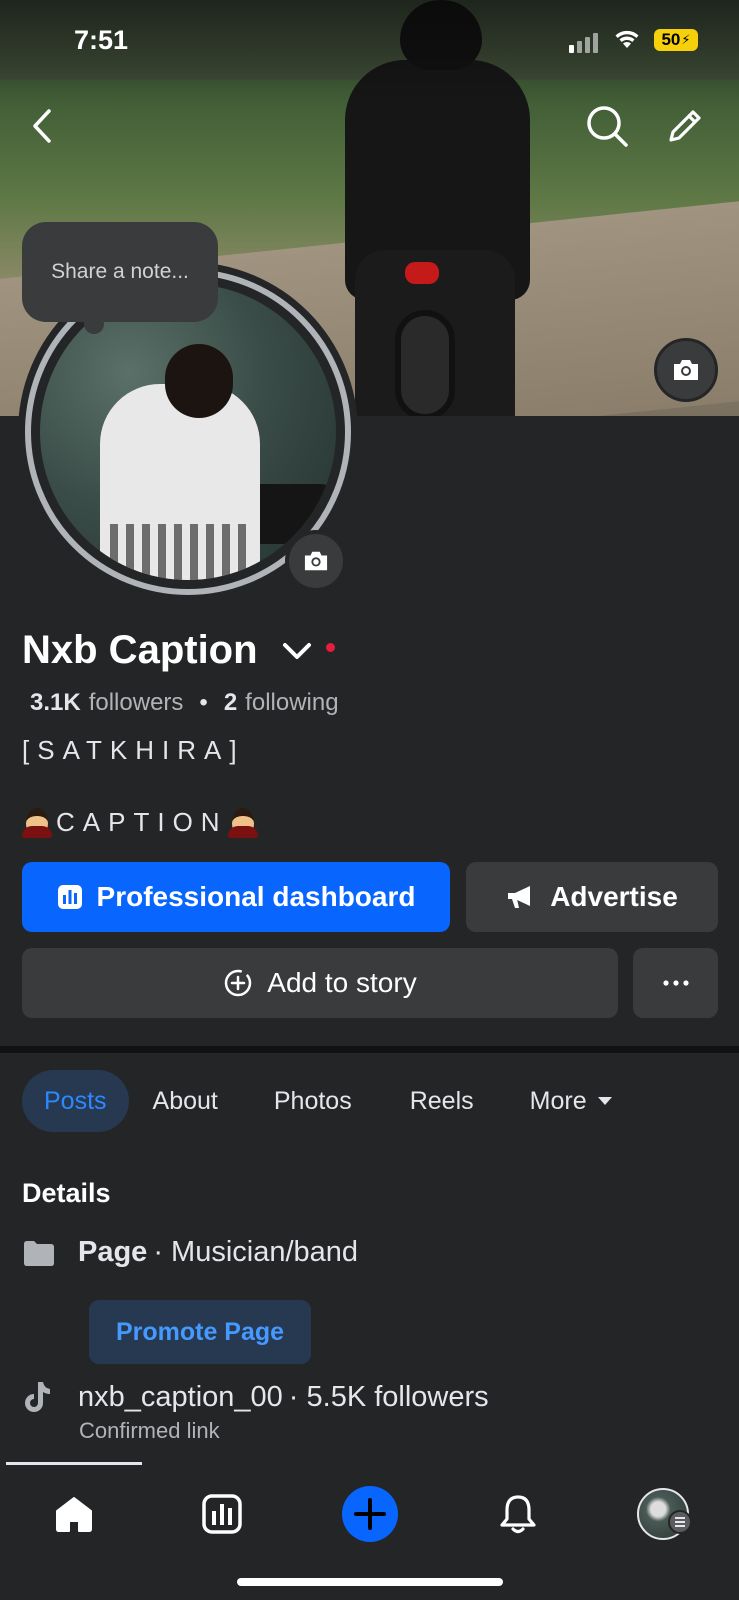  I want to click on tab-photos: Photos, so click(308, 1101).